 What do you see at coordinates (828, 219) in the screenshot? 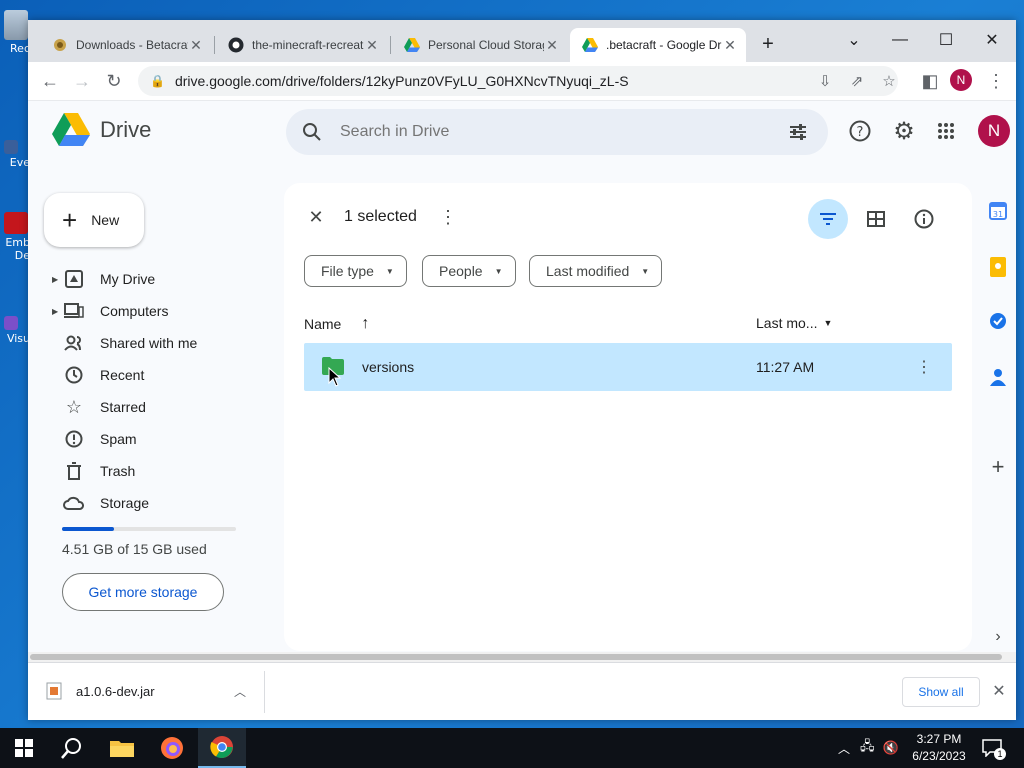
I see `filter-toggle-button` at bounding box center [828, 219].